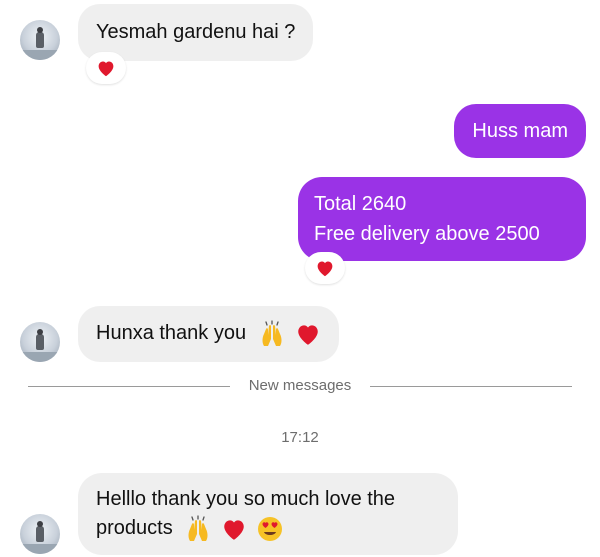 The height and width of the screenshot is (557, 600). Describe the element at coordinates (134, 528) in the screenshot. I see `message-line: products` at that location.